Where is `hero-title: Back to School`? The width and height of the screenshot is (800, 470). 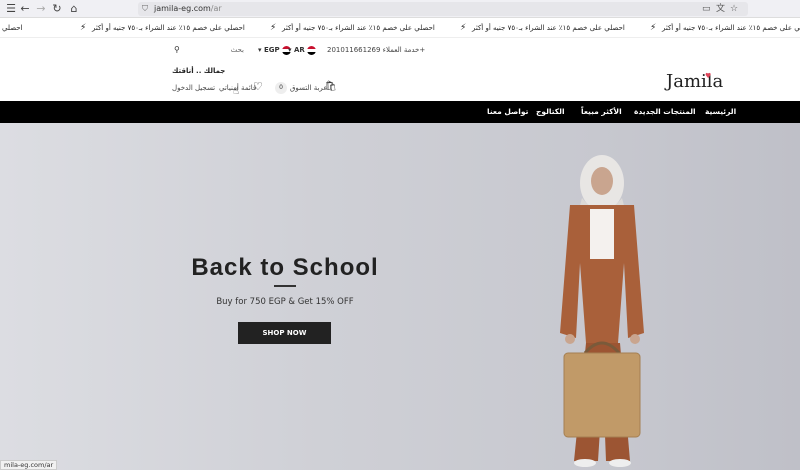
hero-title: Back to School is located at coordinates (285, 267).